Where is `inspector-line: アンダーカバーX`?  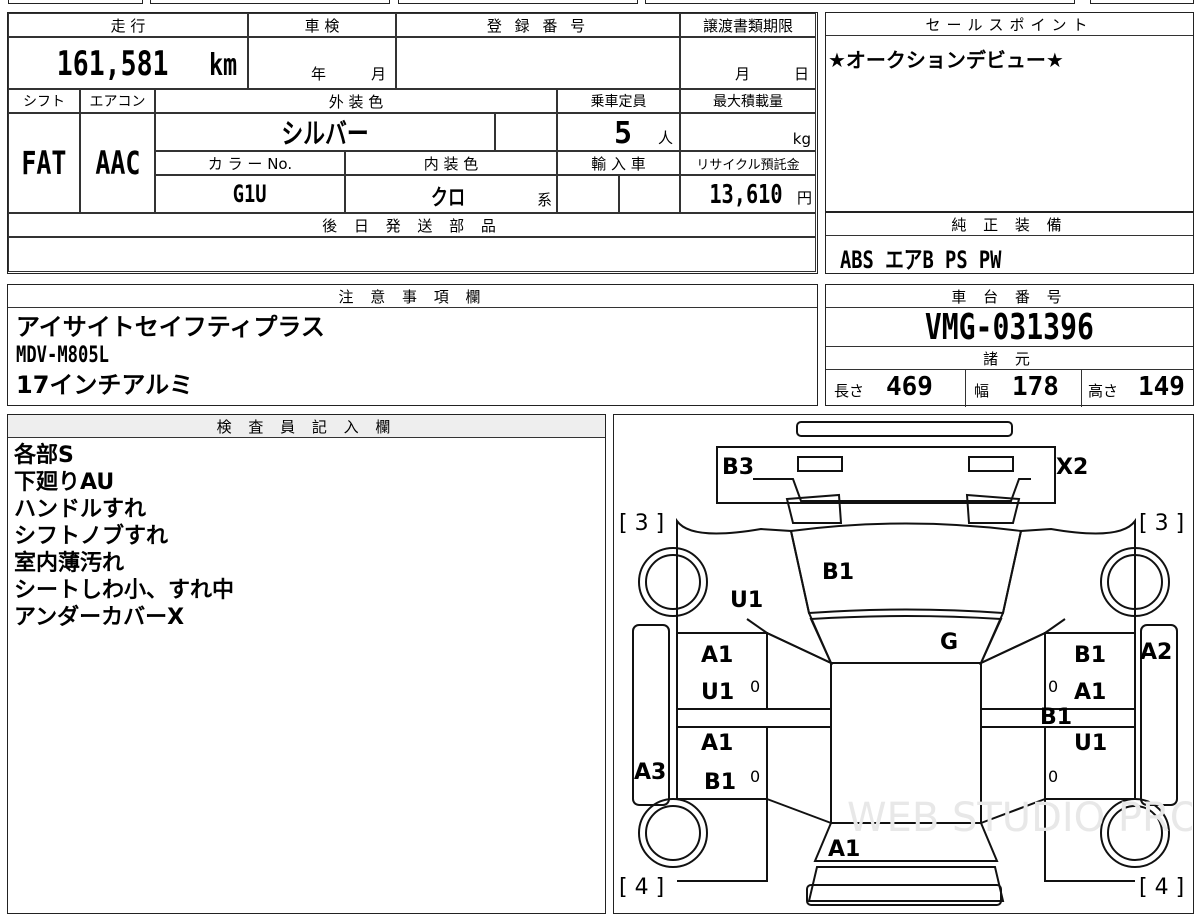 inspector-line: アンダーカバーX is located at coordinates (99, 617).